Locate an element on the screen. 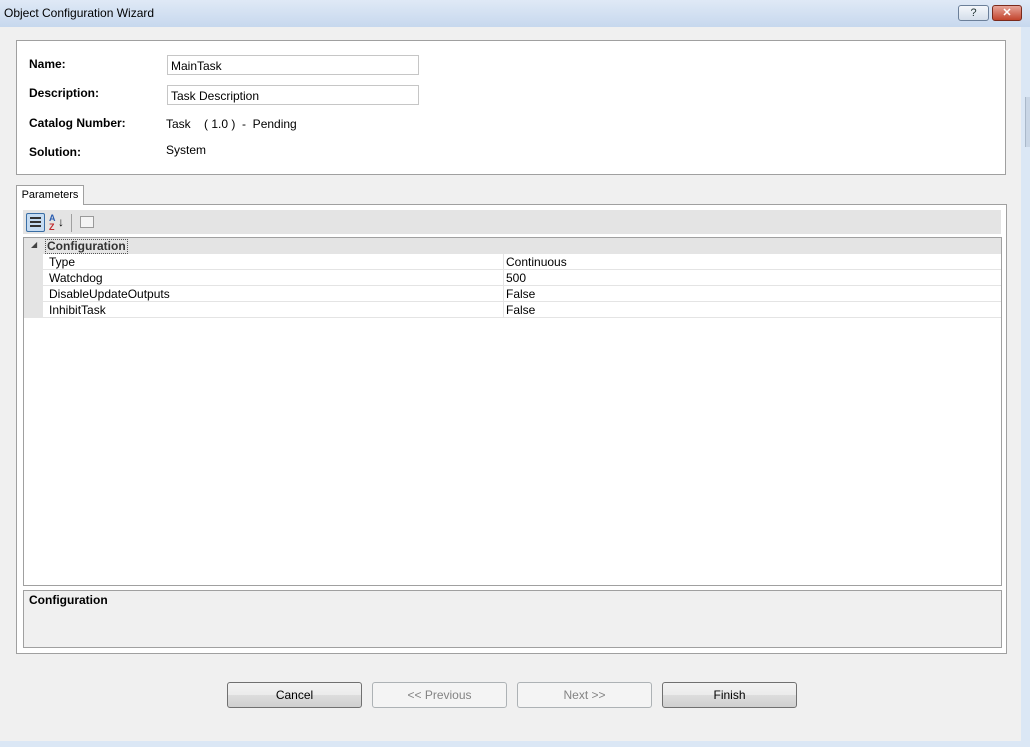  help-panel-title: Configuration is located at coordinates (68, 600).